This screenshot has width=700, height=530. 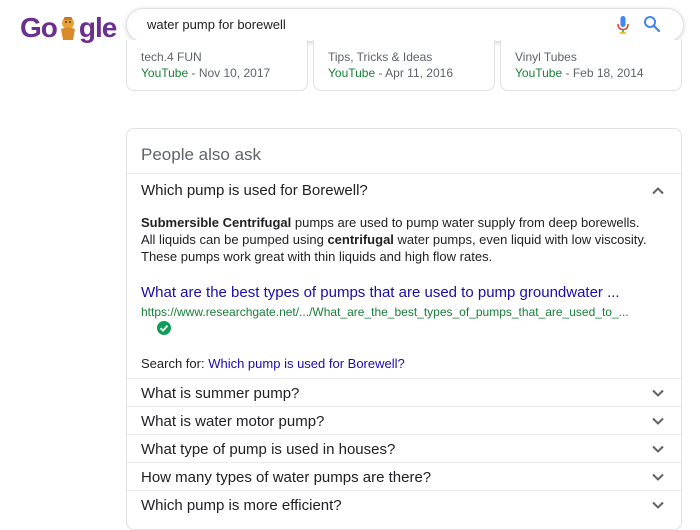 I want to click on video-date: - Apr 11, 2016, so click(x=414, y=73).